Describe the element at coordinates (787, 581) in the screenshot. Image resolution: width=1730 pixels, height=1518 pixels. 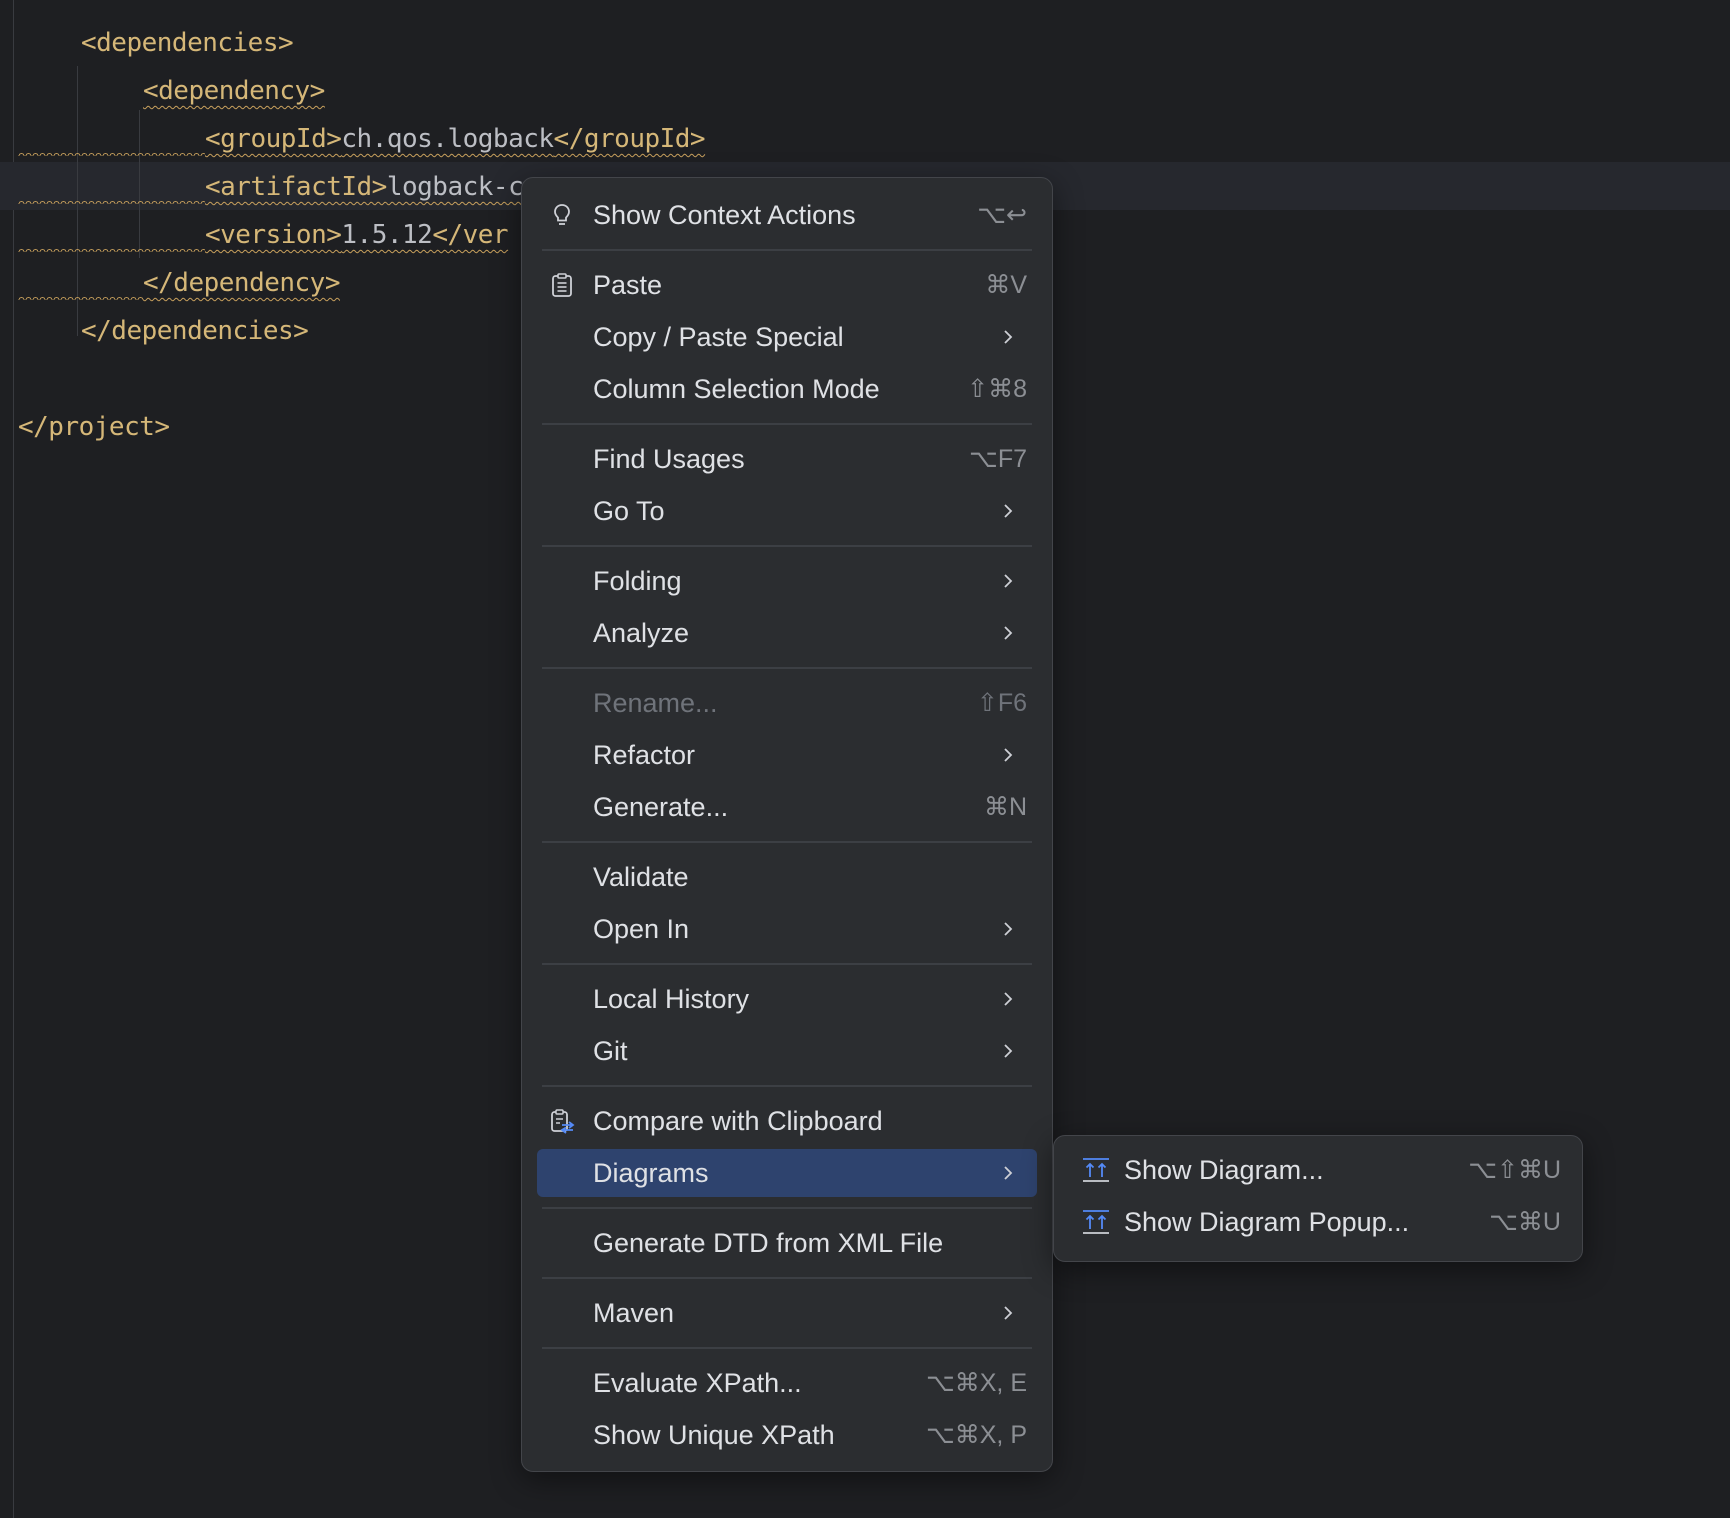
I see `menu-item-folding: Folding` at that location.